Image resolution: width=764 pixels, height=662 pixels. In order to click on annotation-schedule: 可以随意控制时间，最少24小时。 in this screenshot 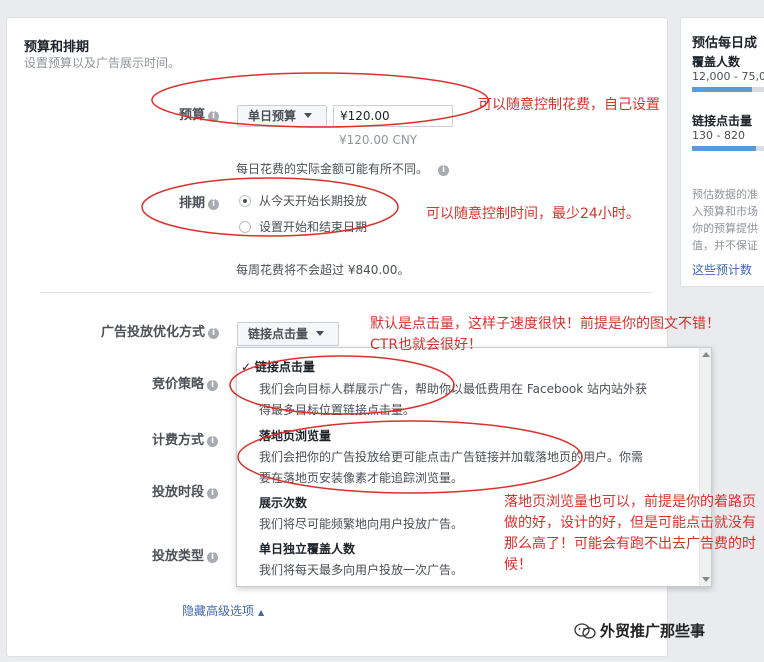, I will do `click(533, 214)`.